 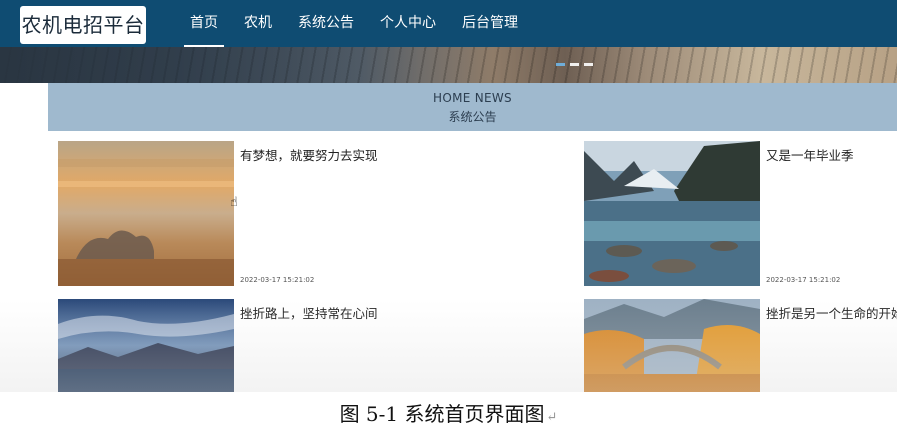 What do you see at coordinates (83, 25) in the screenshot?
I see `site-logo: 农机电招平台` at bounding box center [83, 25].